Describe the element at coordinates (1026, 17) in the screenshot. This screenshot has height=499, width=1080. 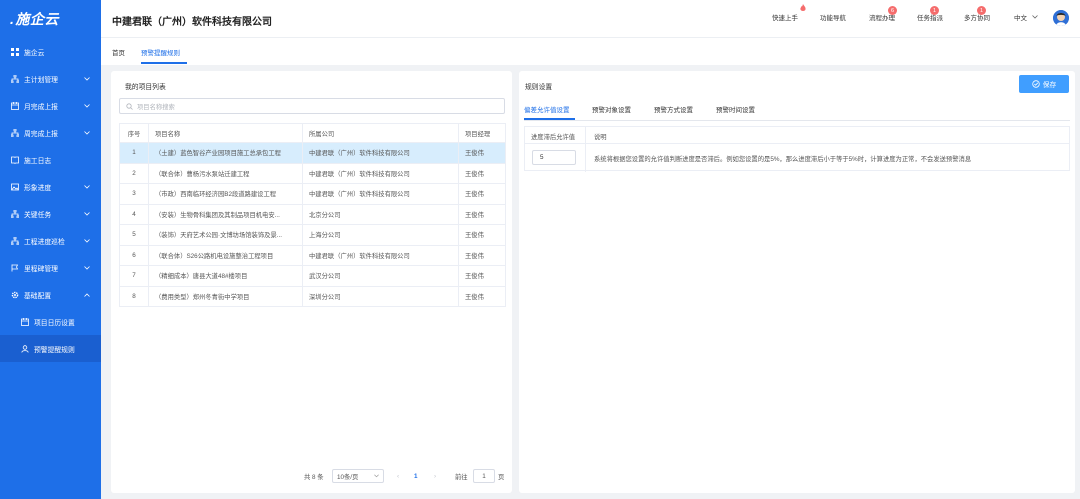
I see `language-select: 中文` at that location.